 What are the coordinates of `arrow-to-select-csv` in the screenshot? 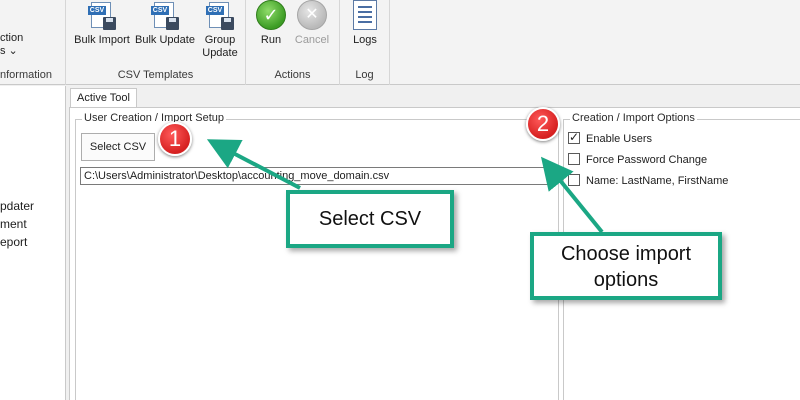 It's located at (253, 164).